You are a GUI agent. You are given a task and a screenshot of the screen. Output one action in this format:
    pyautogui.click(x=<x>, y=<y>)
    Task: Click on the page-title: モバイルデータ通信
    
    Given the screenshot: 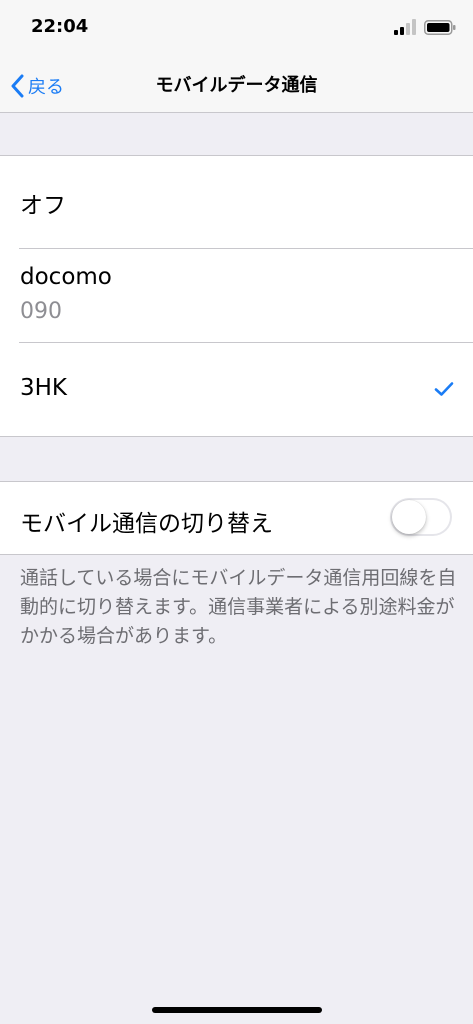 What is the action you would take?
    pyautogui.click(x=236, y=85)
    